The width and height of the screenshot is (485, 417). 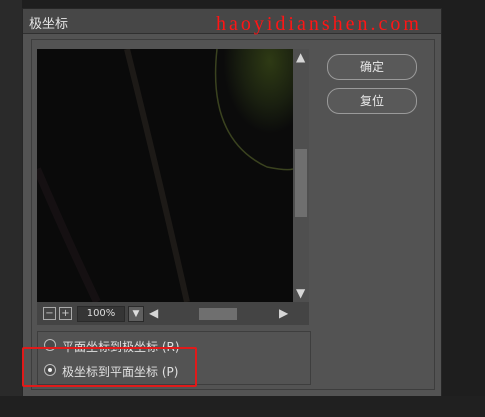 I want to click on scroll-down-icon: ▼, so click(x=300, y=293).